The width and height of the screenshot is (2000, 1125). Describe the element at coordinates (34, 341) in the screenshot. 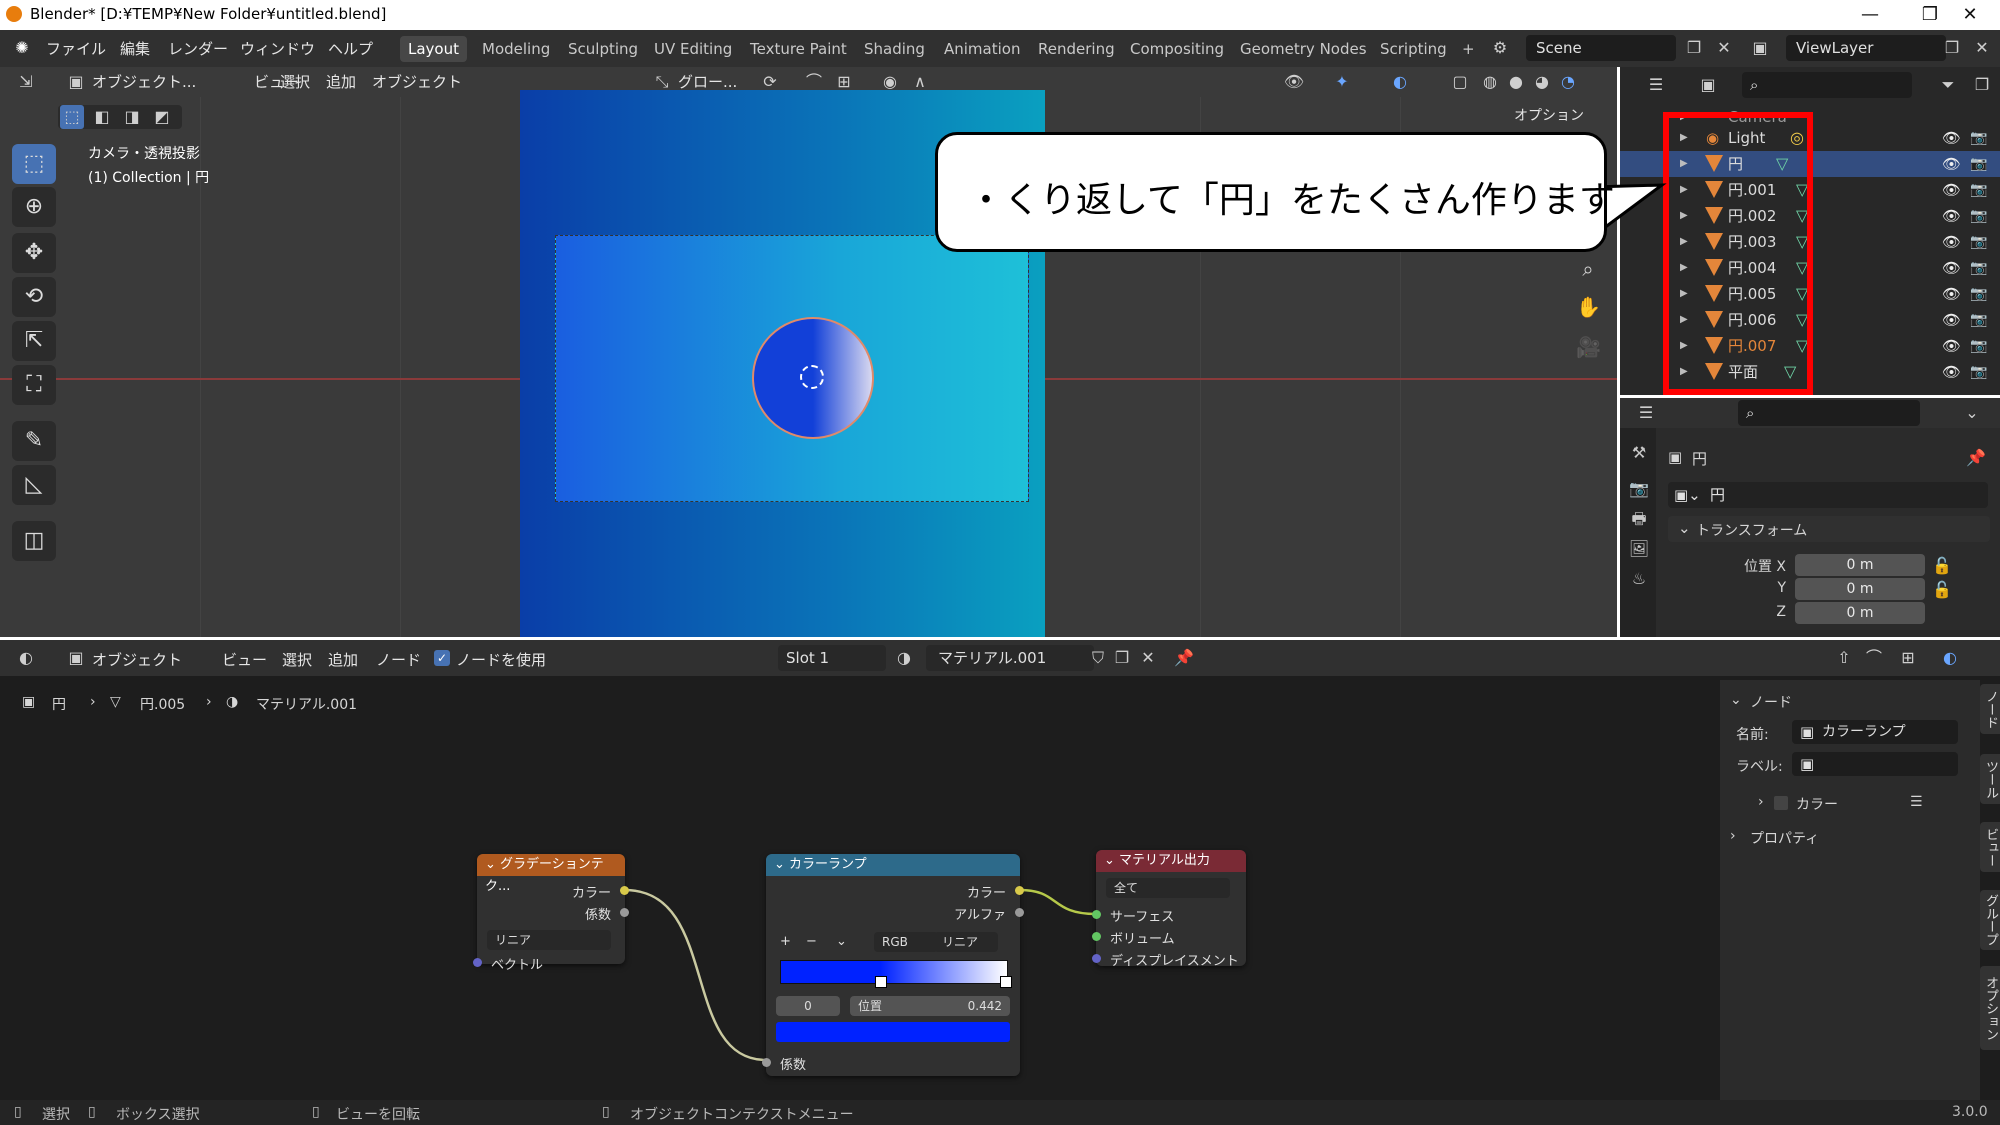

I see `scale-tool: ⇱` at that location.